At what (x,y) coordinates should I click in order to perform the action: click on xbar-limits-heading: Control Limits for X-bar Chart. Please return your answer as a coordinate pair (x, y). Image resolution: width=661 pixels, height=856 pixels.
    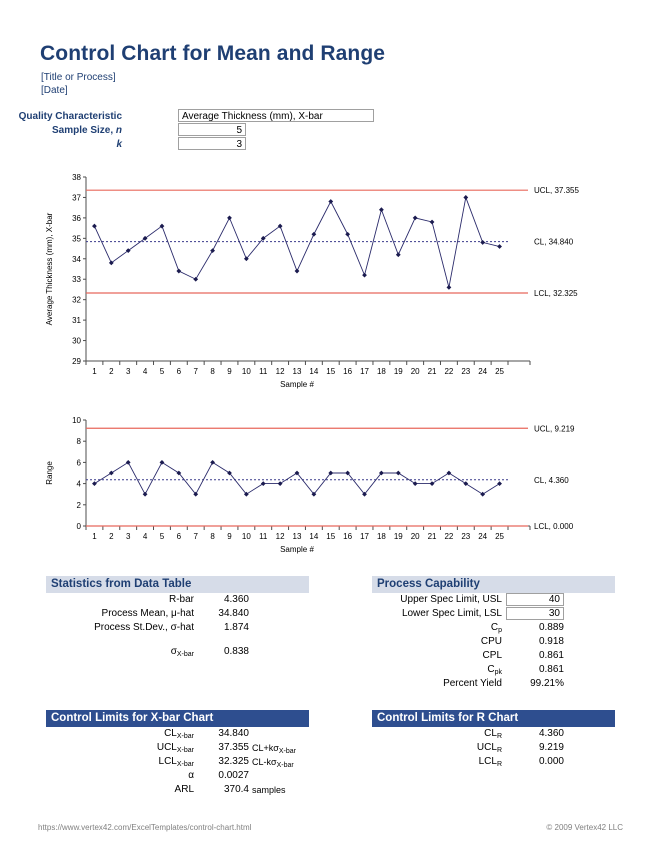
    Looking at the image, I should click on (177, 718).